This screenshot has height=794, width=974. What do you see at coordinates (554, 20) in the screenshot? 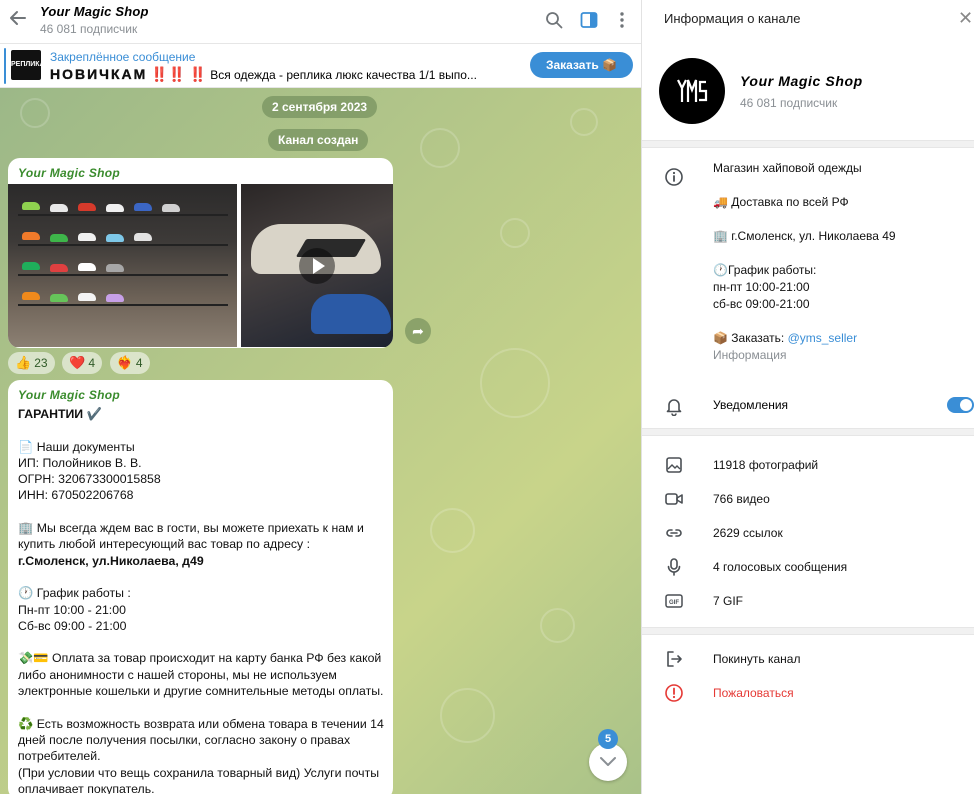
I see `search-icon` at bounding box center [554, 20].